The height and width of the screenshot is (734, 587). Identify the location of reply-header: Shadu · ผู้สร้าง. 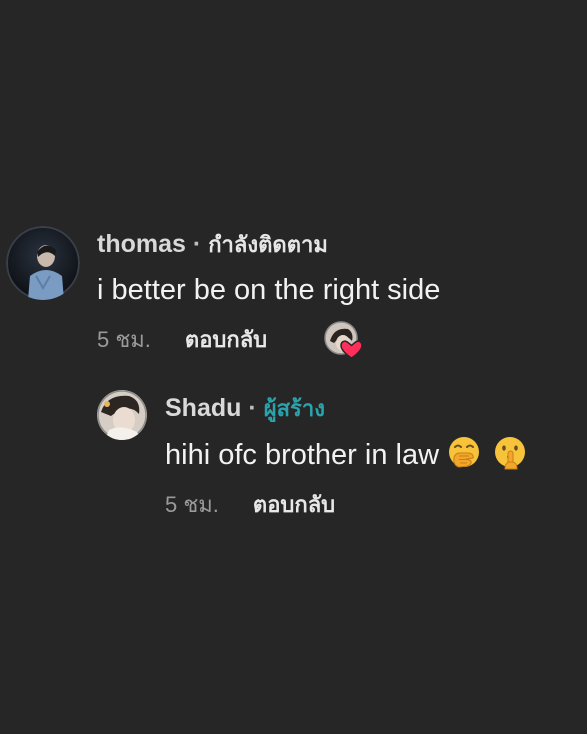
(245, 408).